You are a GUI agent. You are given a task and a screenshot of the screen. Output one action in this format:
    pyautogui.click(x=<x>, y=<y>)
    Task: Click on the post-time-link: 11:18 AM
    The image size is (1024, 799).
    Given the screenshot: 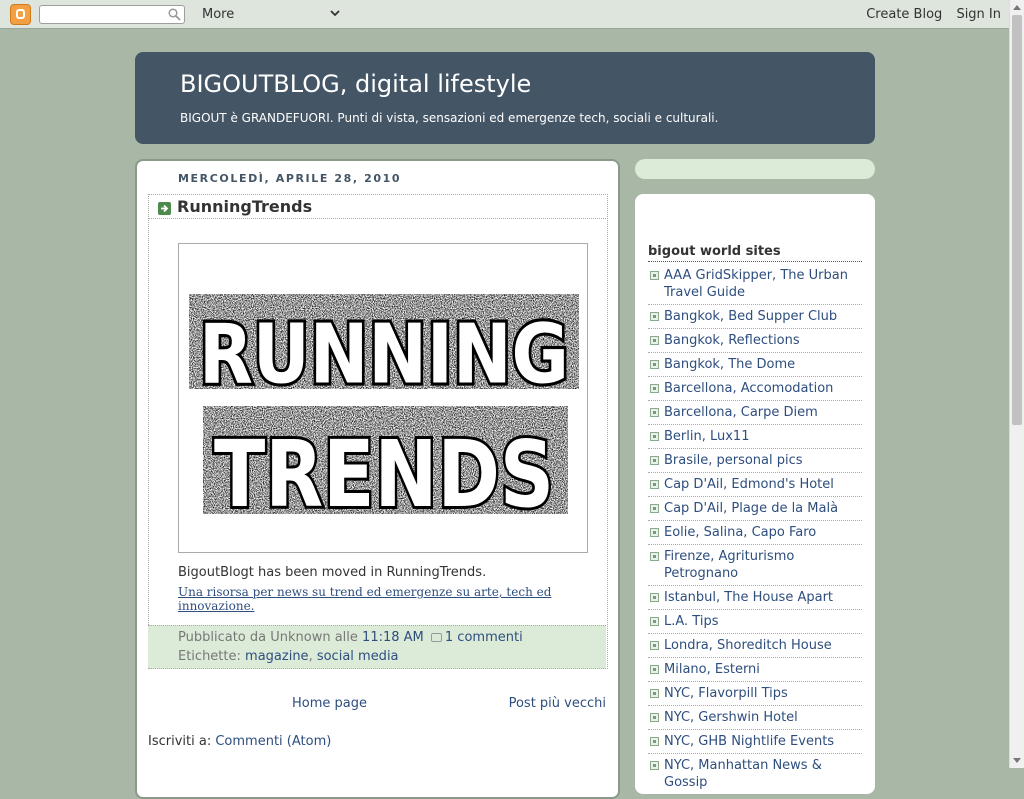 What is the action you would take?
    pyautogui.click(x=393, y=637)
    